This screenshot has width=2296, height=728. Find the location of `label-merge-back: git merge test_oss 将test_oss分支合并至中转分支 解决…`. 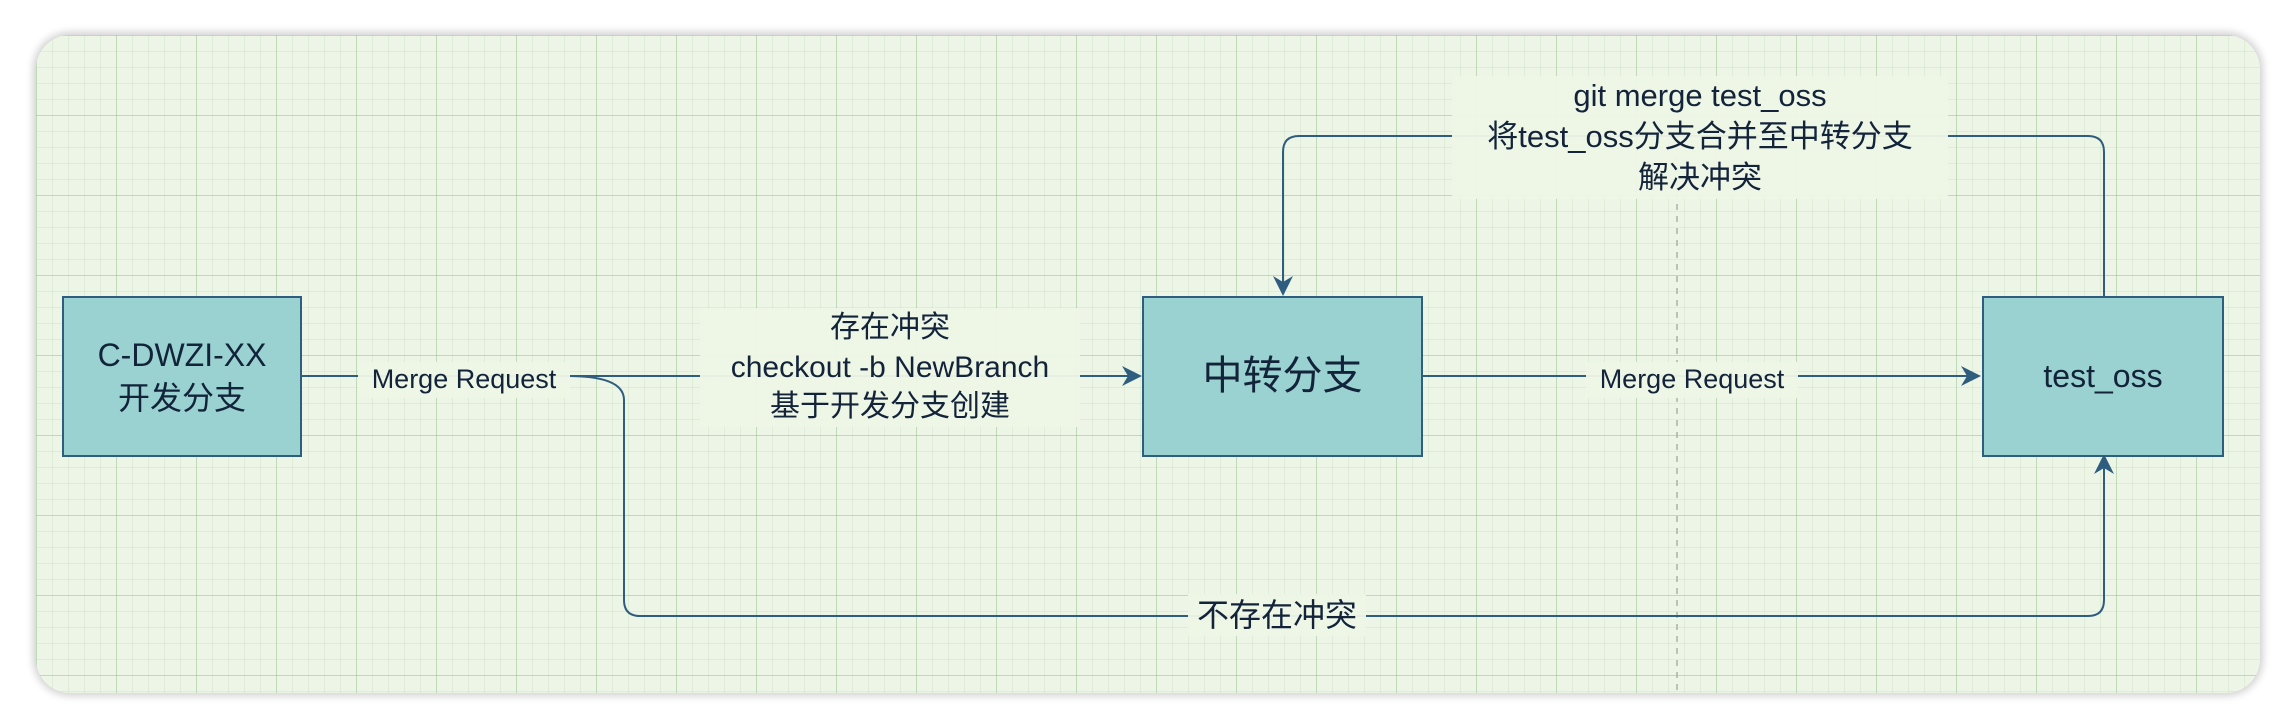

label-merge-back: git merge test_oss 将test_oss分支合并至中转分支 解决… is located at coordinates (1700, 137).